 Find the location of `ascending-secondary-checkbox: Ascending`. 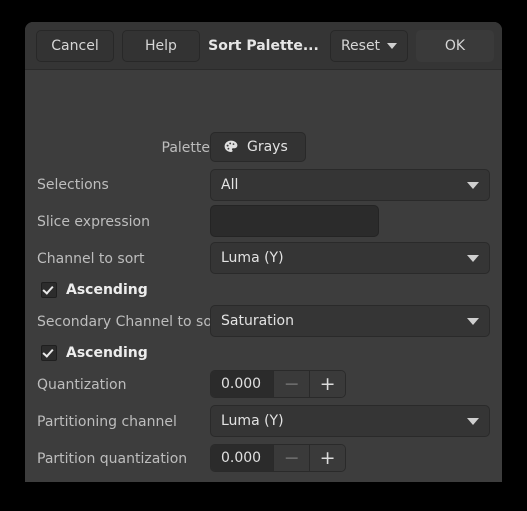

ascending-secondary-checkbox: Ascending is located at coordinates (94, 353).